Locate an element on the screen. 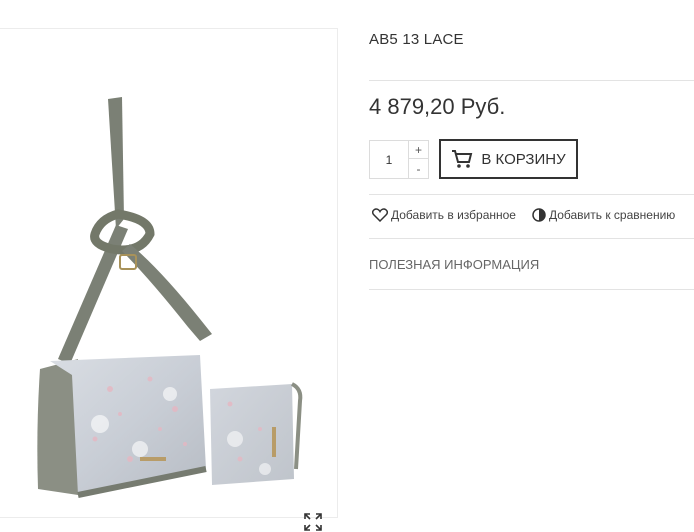  product-title: AB5 13 LACE is located at coordinates (416, 39).